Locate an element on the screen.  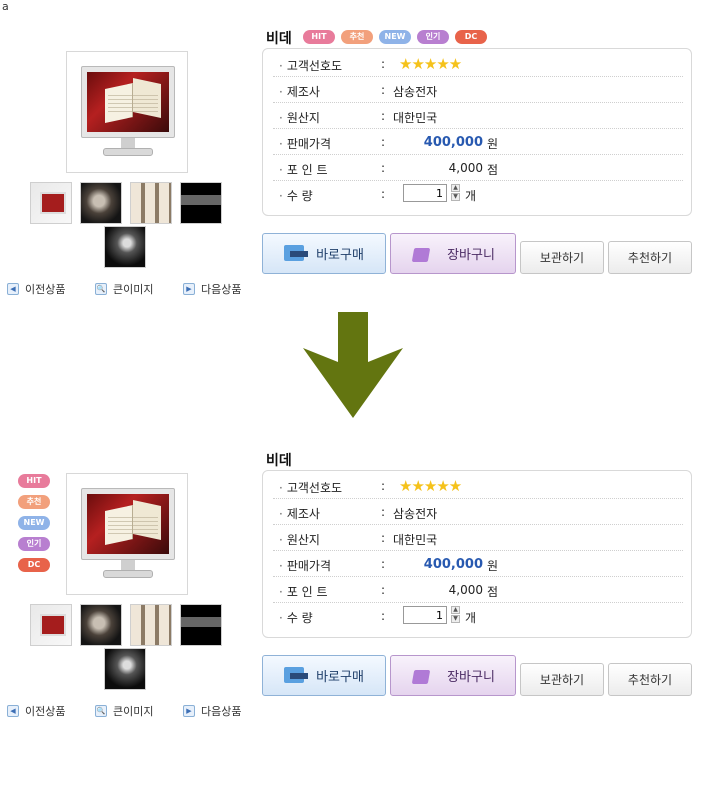
badge-column: HIT 추천 NEW 인기 DC is located at coordinates (36, 526).